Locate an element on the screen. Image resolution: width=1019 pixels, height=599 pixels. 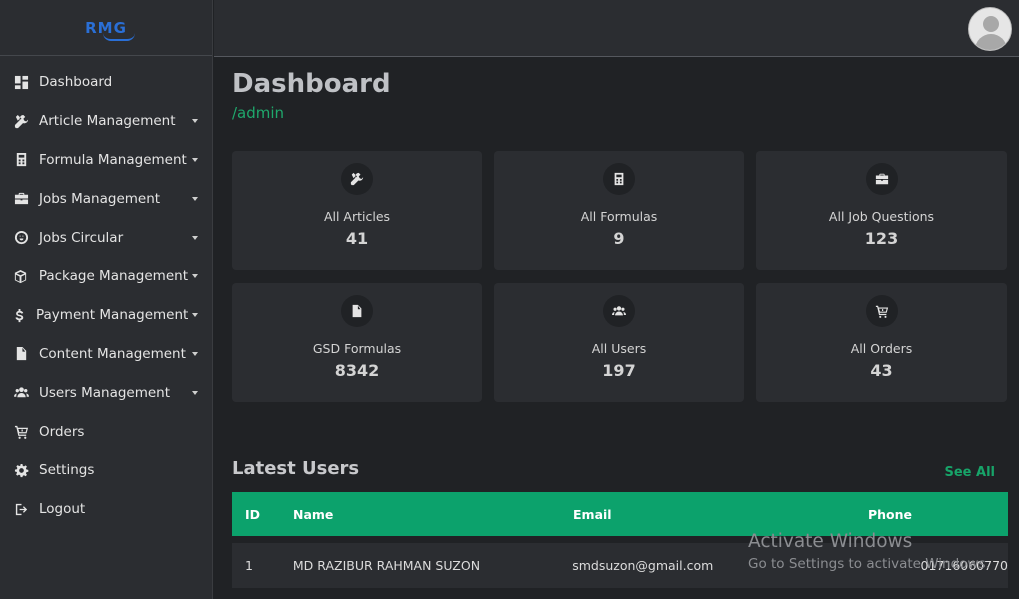
brand-logo: RMG is located at coordinates (110, 30).